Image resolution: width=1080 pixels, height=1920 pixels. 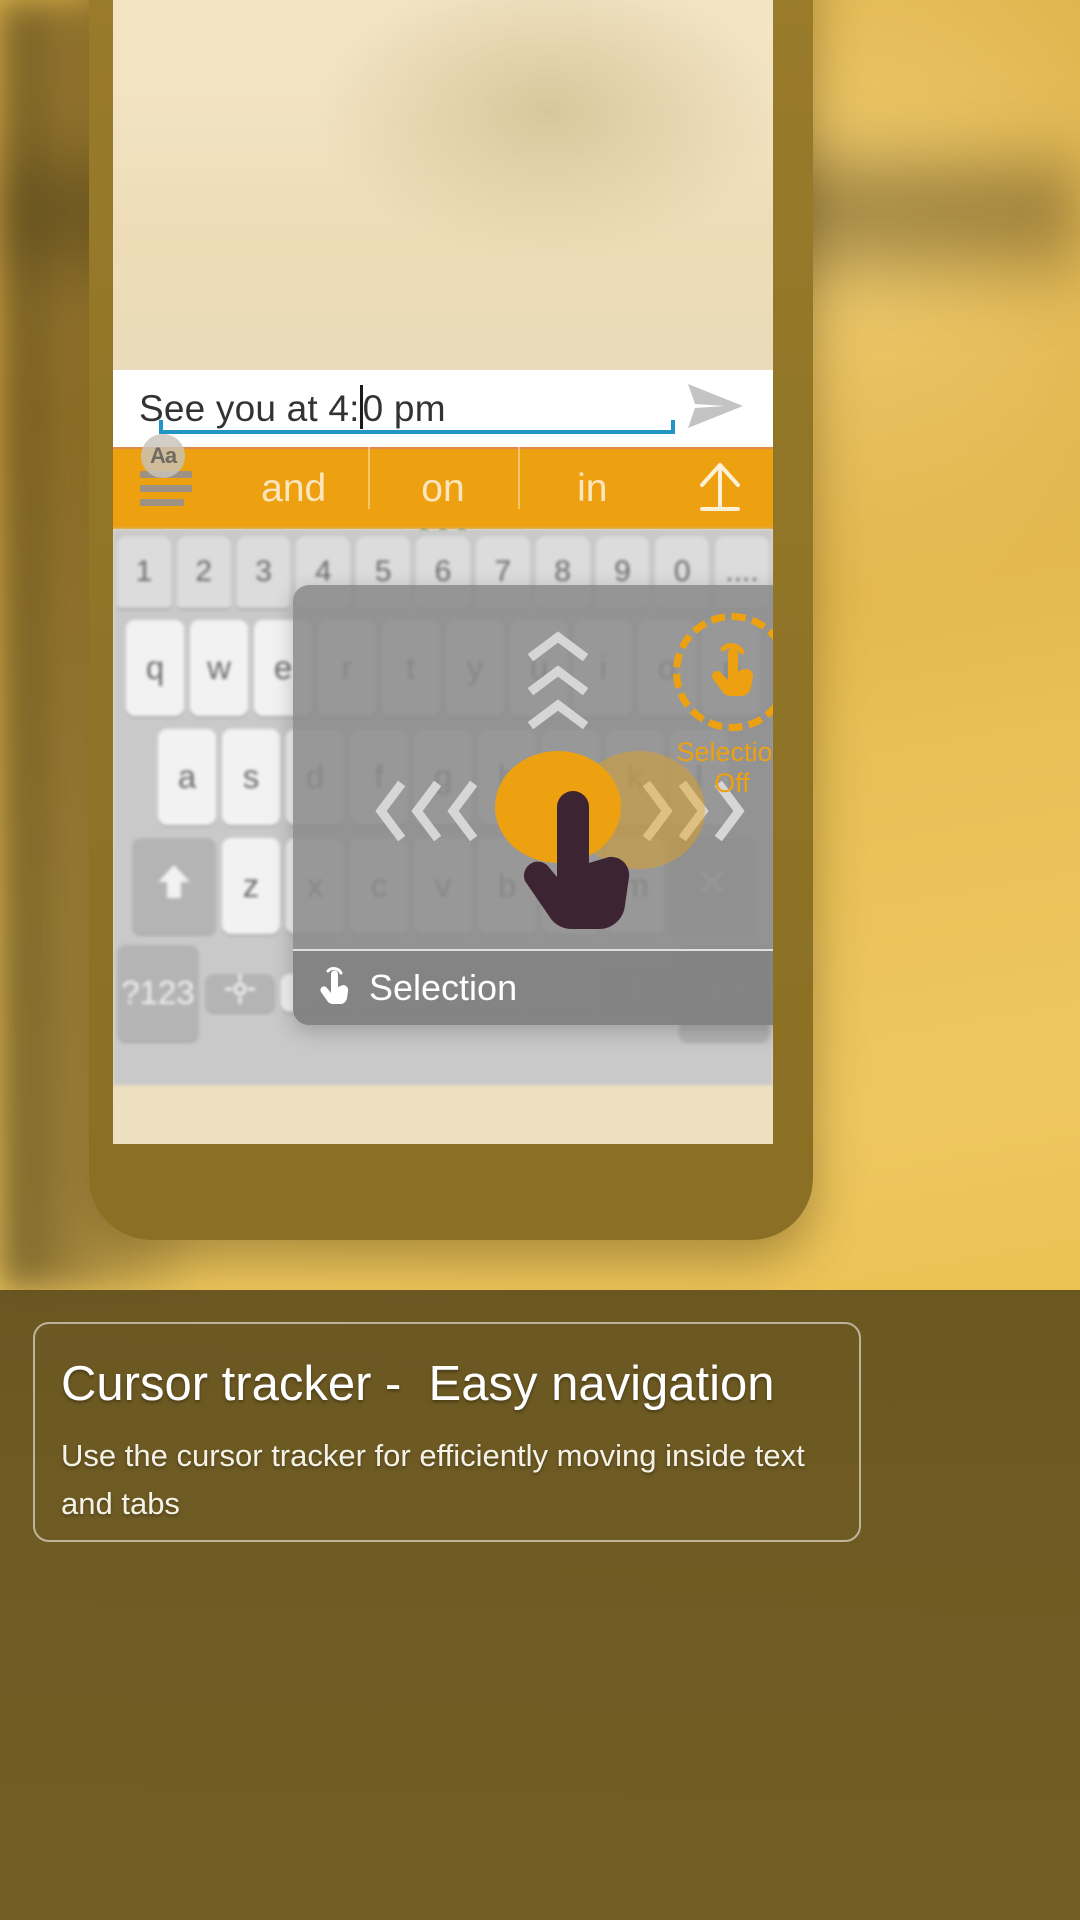 I want to click on text-input-field: See you at 4: 0 pm, so click(x=407, y=409).